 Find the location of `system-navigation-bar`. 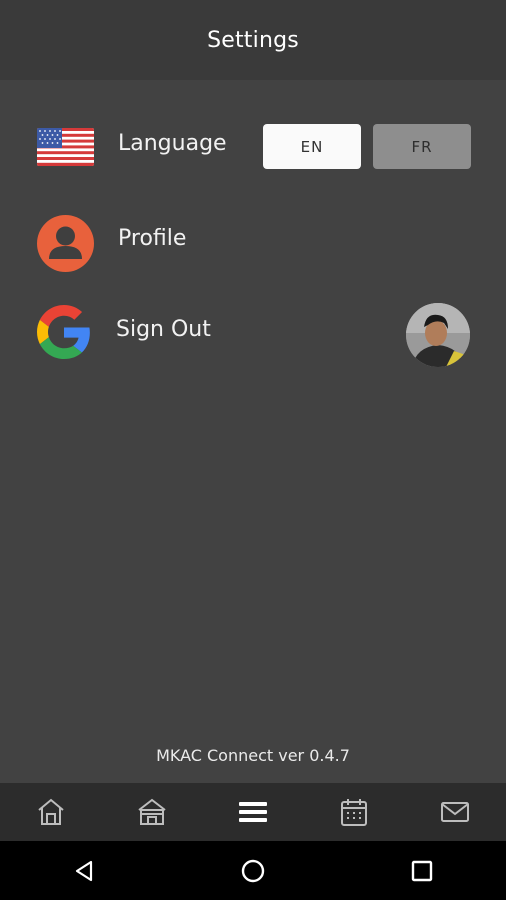

system-navigation-bar is located at coordinates (253, 870).